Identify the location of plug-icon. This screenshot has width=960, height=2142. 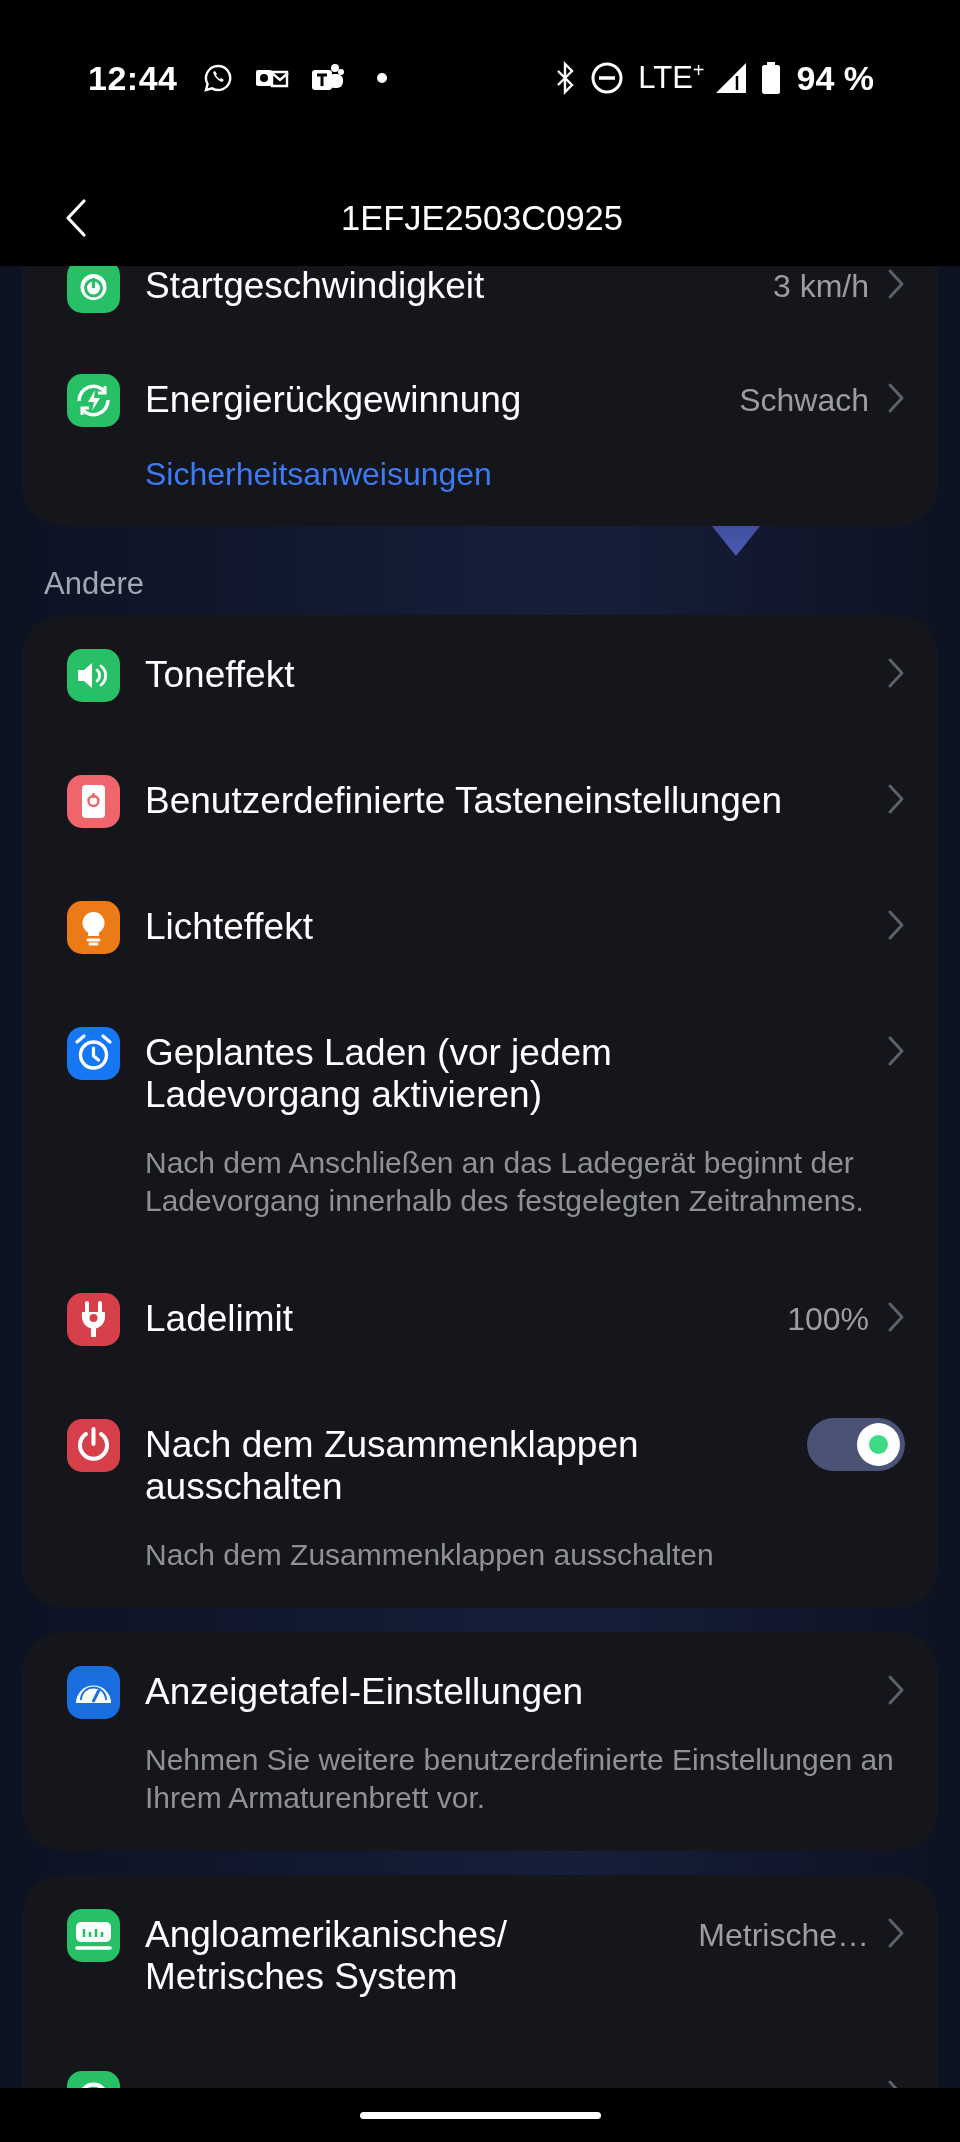
(93, 1319).